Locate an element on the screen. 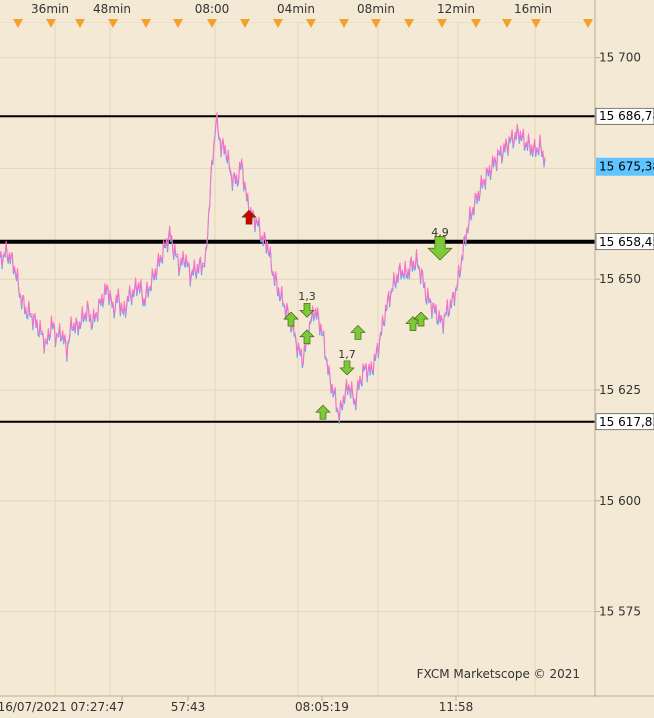 The image size is (654, 718). price-line-label: 15 658,45 is located at coordinates (626, 242).